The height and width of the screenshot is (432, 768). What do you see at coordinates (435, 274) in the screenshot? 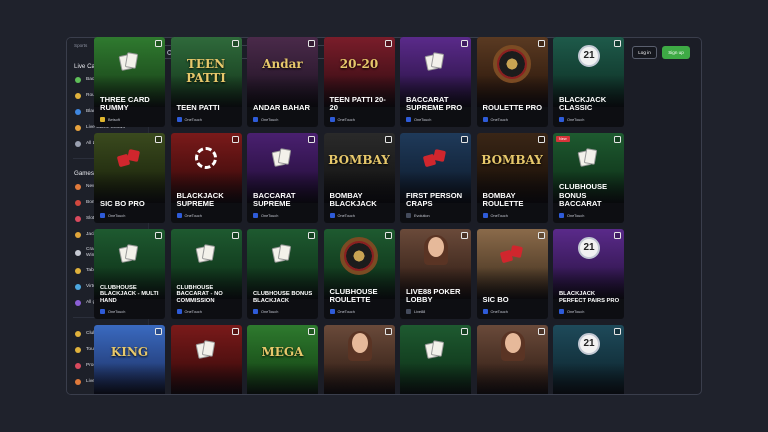
I see `game-tile: Live88 Poker Lobby Live88` at bounding box center [435, 274].